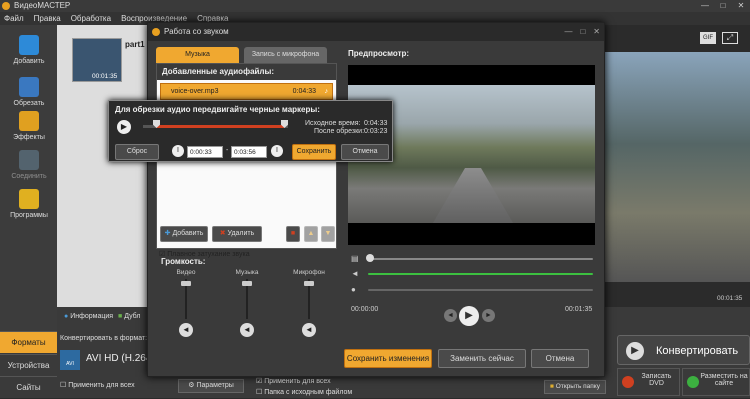 Image resolution: width=750 pixels, height=399 pixels. Describe the element at coordinates (178, 151) in the screenshot. I see `set-start-icon: I` at that location.